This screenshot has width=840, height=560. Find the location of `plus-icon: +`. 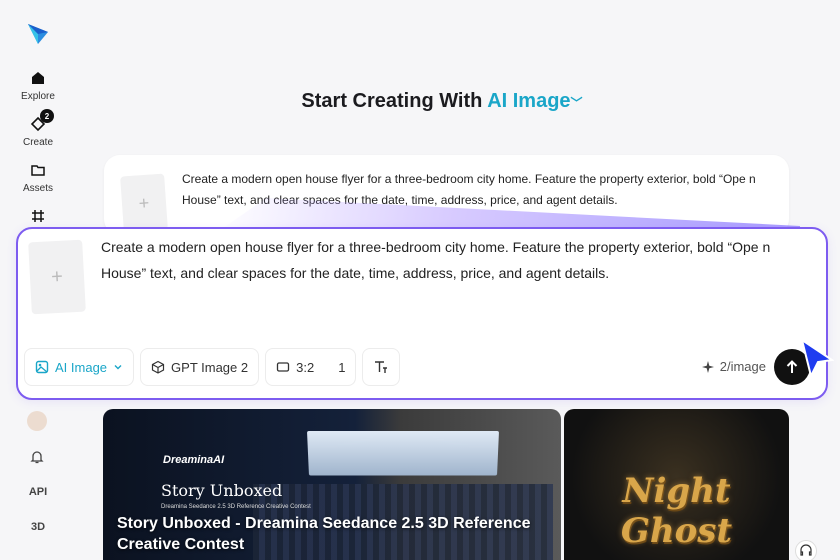

plus-icon: + is located at coordinates (57, 276).